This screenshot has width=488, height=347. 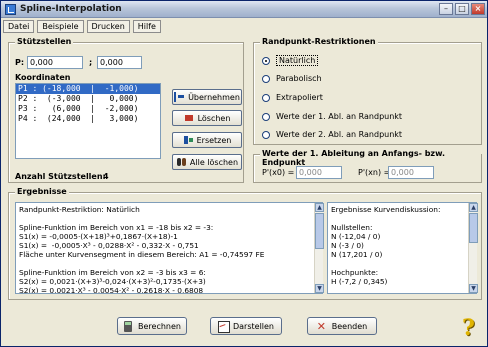 I want to click on exit-icon: ✕, so click(x=321, y=326).